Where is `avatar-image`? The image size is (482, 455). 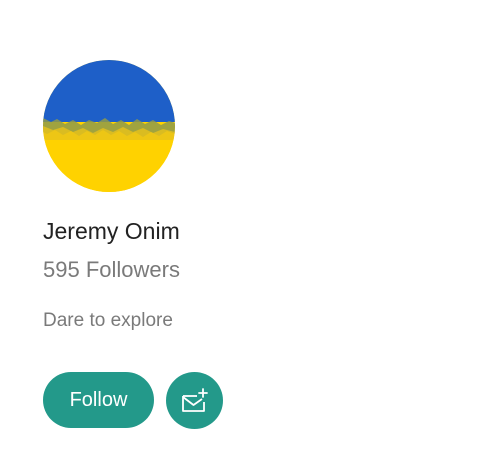
avatar-image is located at coordinates (109, 126).